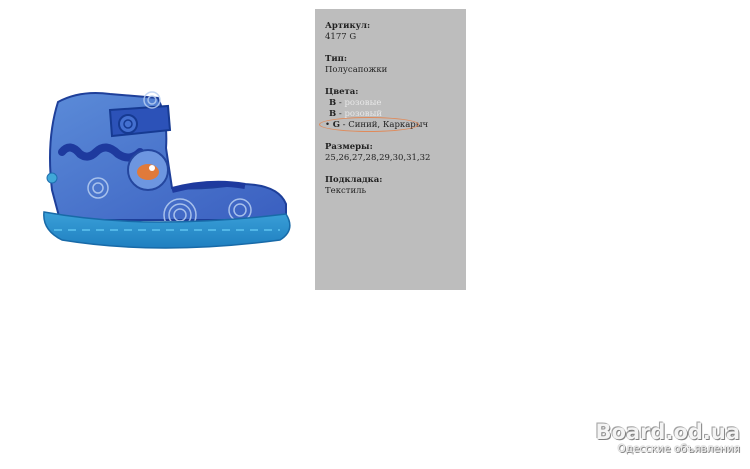 This screenshot has width=750, height=469. I want to click on colors-label: Цвета:, so click(342, 92).